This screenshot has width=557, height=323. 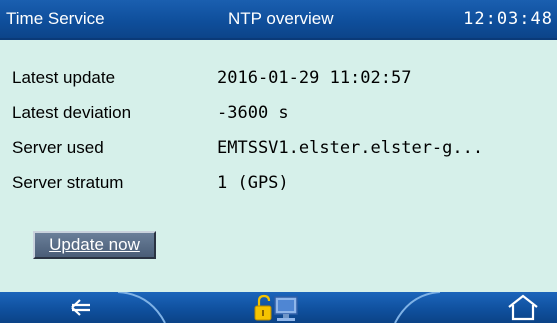 I want to click on server-stratum-value: 1 (GPS), so click(x=253, y=183).